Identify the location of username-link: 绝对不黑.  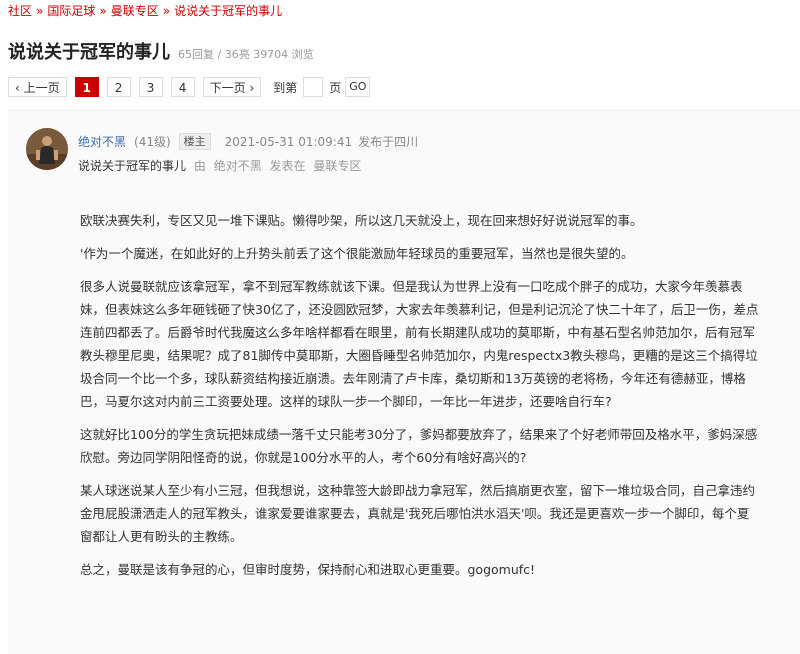
(102, 141).